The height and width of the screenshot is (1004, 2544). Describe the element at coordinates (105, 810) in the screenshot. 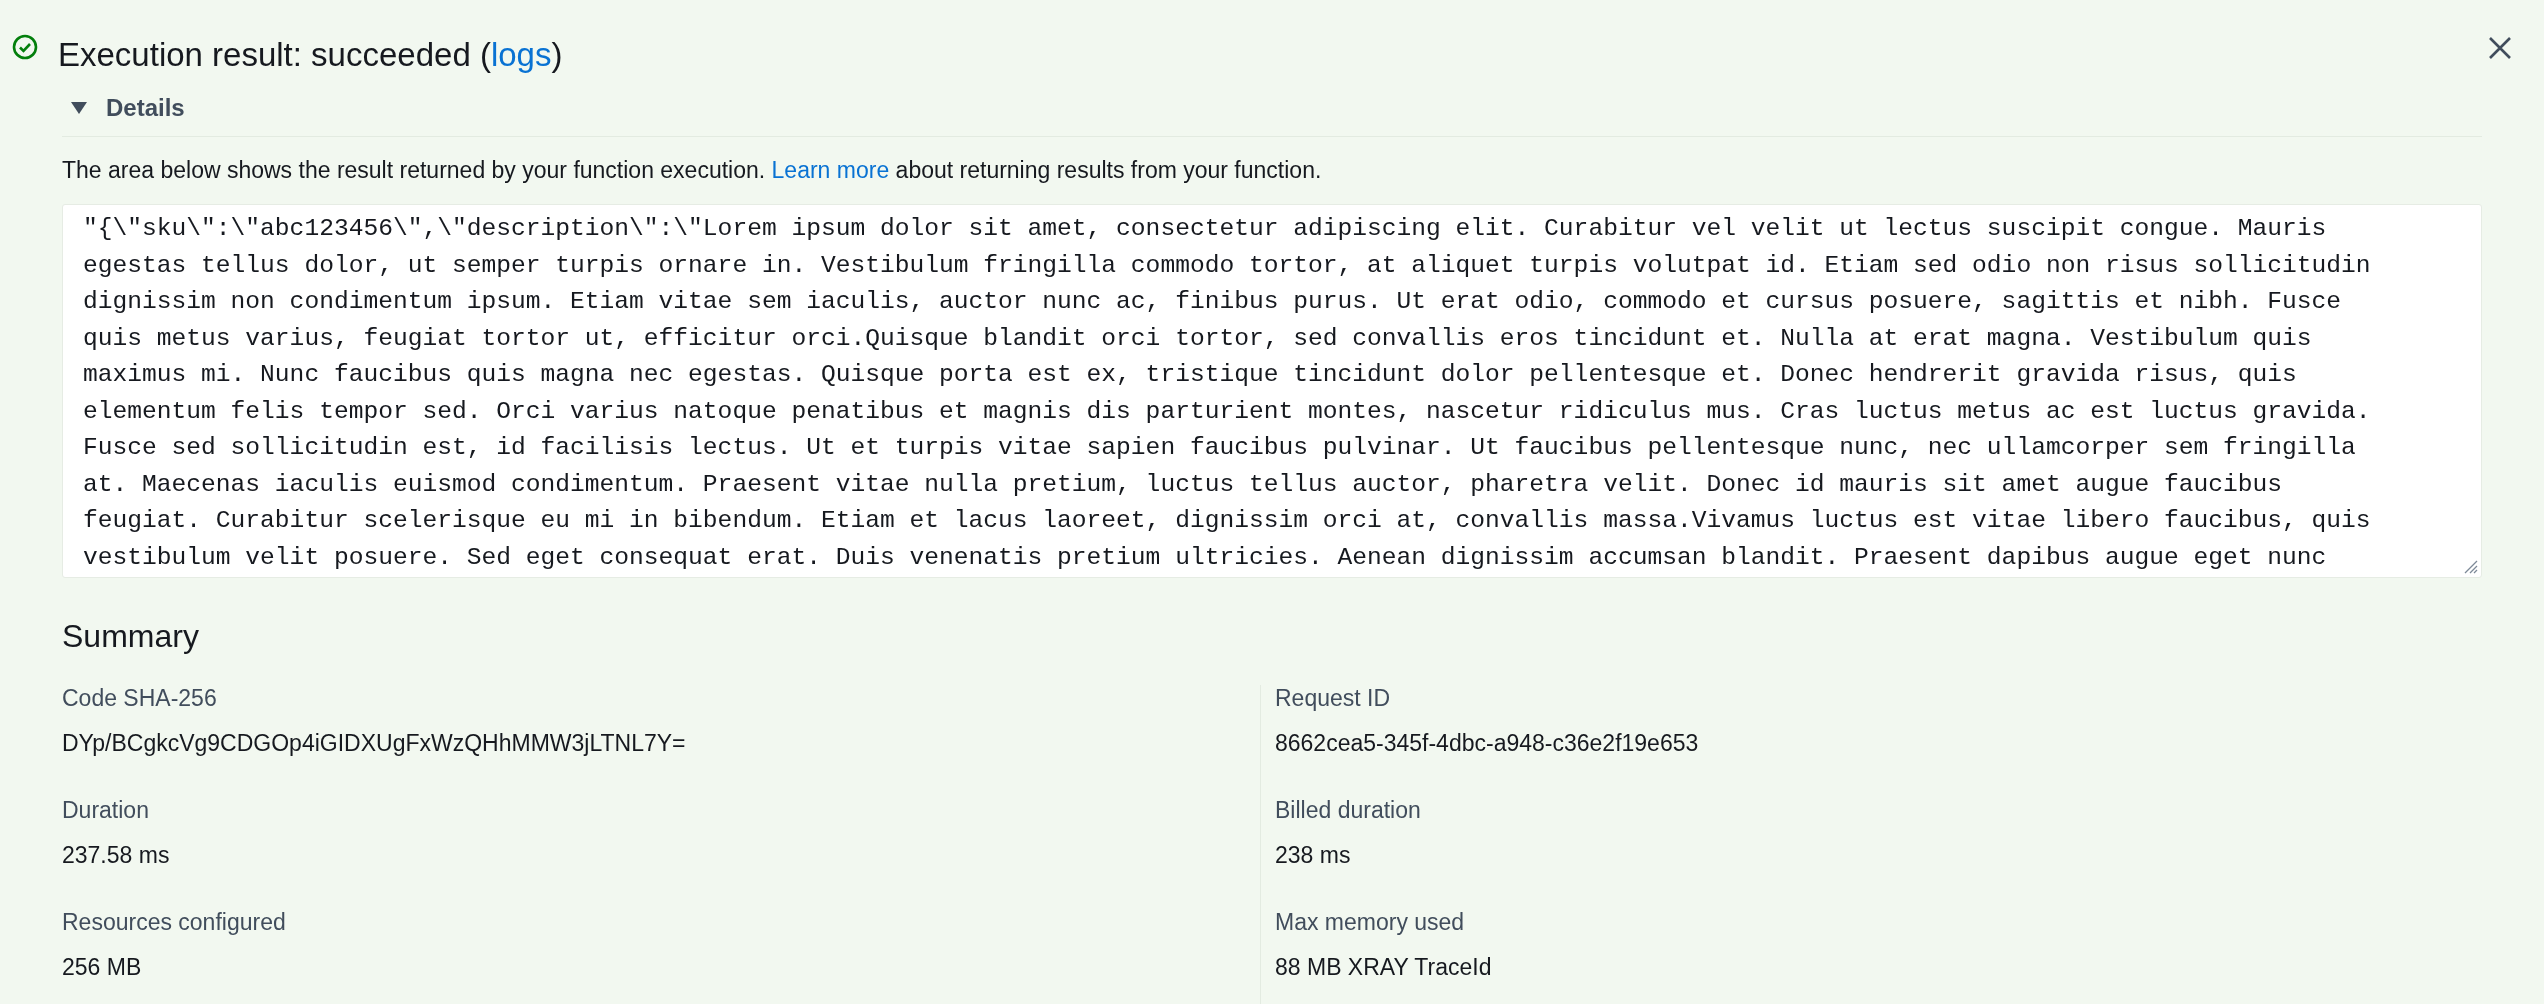

I see `field-label: Duration` at that location.